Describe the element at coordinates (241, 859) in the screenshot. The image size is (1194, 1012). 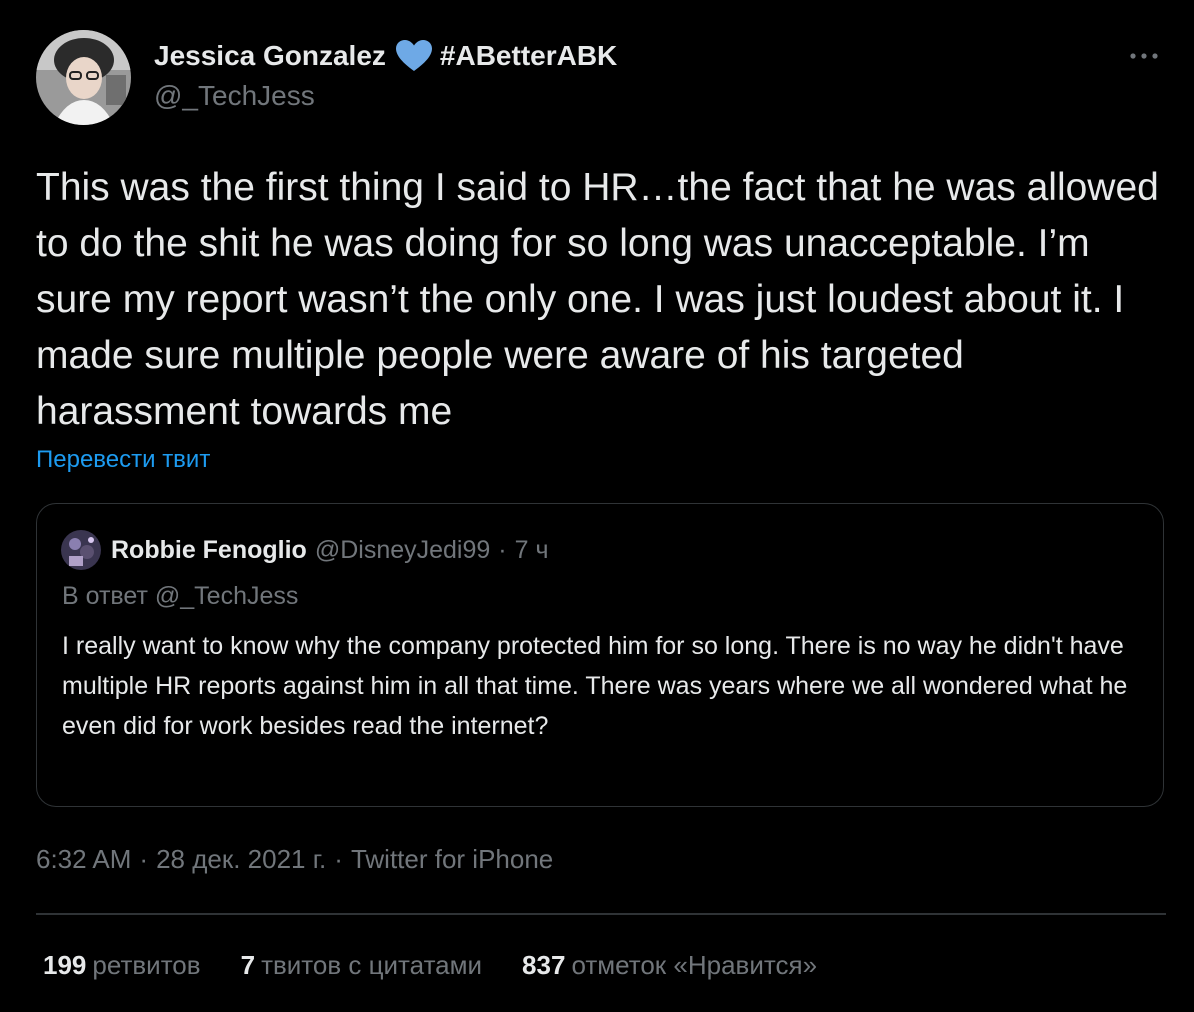
I see `tweet-date: 28 дек. 2021 г.` at that location.